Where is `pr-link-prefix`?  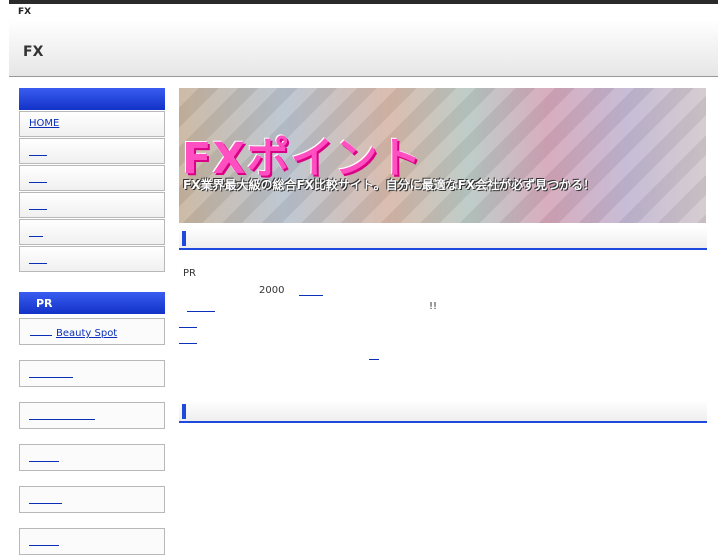
pr-link-prefix is located at coordinates (41, 330).